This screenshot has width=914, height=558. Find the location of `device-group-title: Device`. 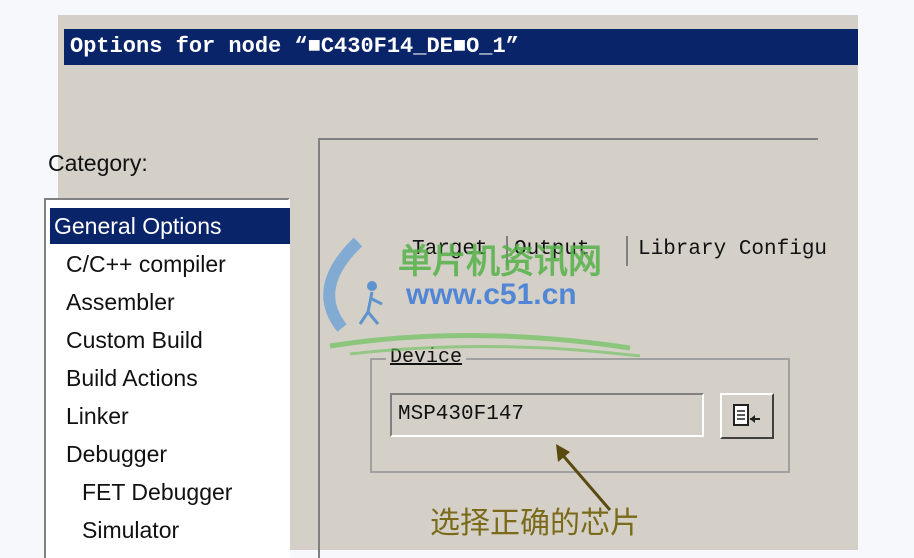

device-group-title: Device is located at coordinates (426, 357).